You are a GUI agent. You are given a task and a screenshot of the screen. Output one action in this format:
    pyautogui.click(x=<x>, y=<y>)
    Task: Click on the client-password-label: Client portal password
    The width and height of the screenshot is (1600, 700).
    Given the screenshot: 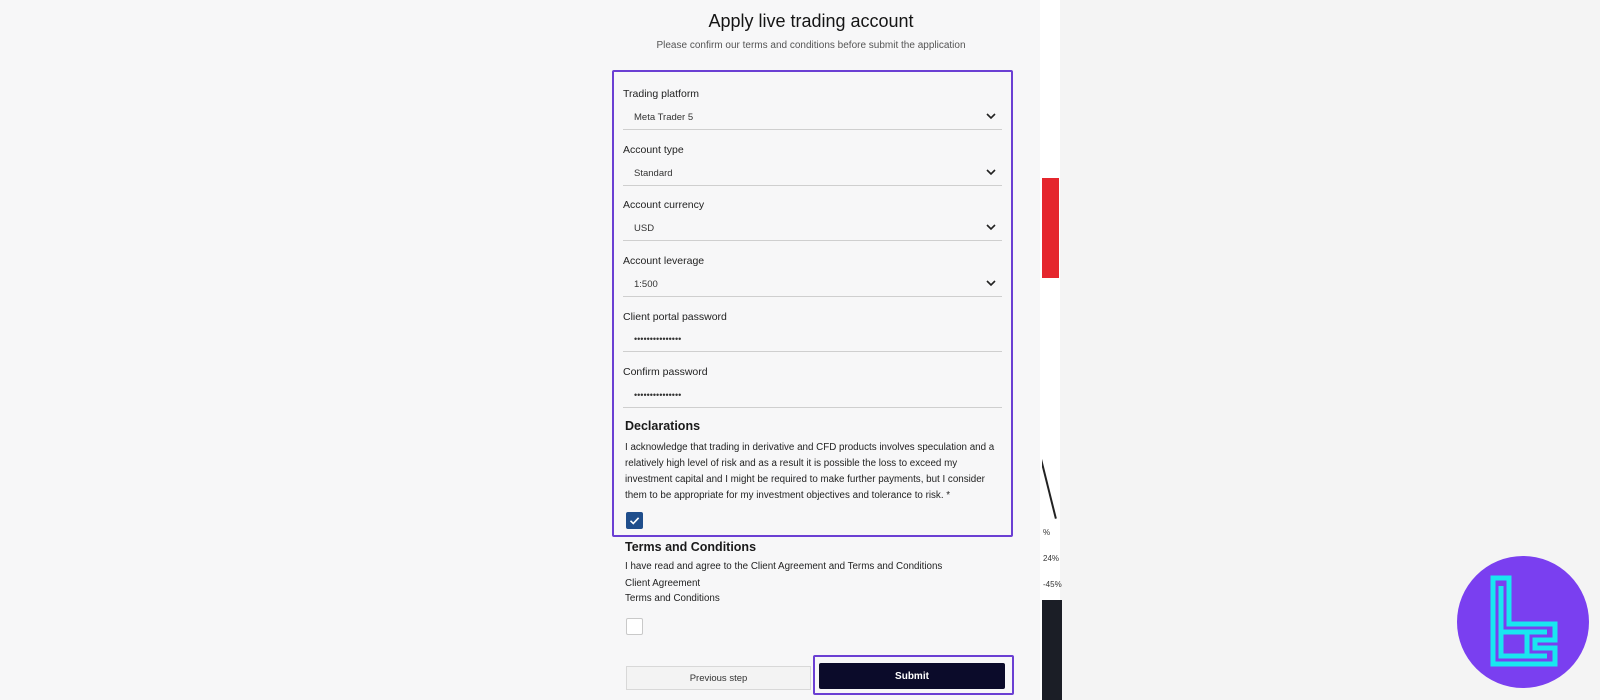 What is the action you would take?
    pyautogui.click(x=675, y=317)
    